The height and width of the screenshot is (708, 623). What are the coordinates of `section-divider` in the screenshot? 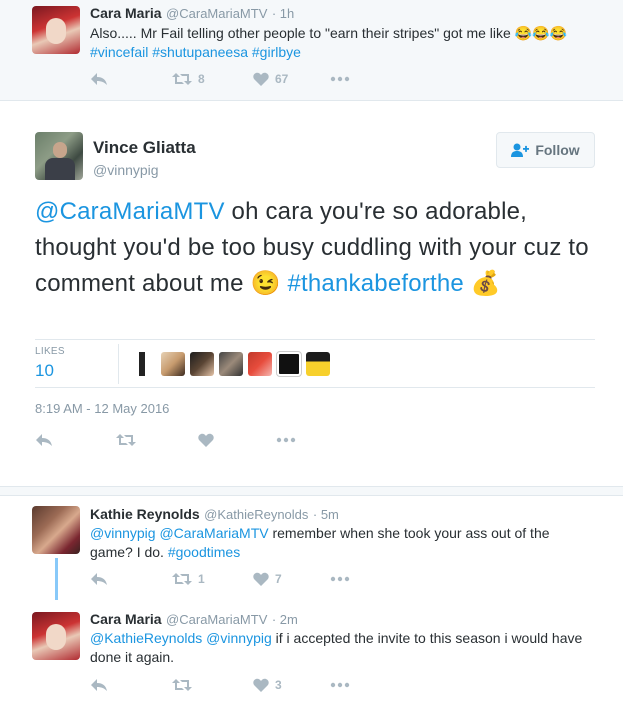 It's located at (311, 491).